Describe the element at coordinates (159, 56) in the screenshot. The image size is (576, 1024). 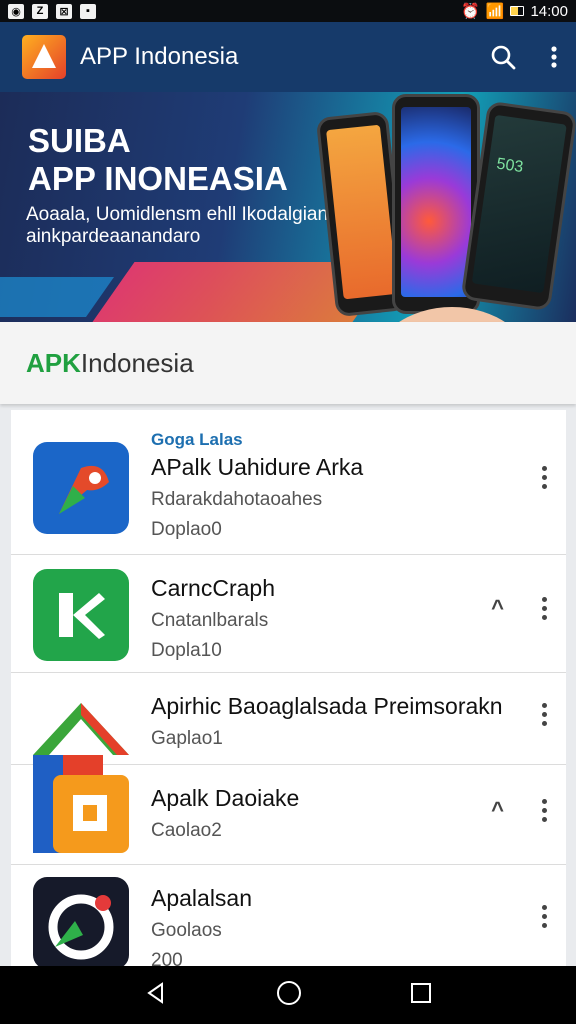
I see `app-title: APP Indonesia` at that location.